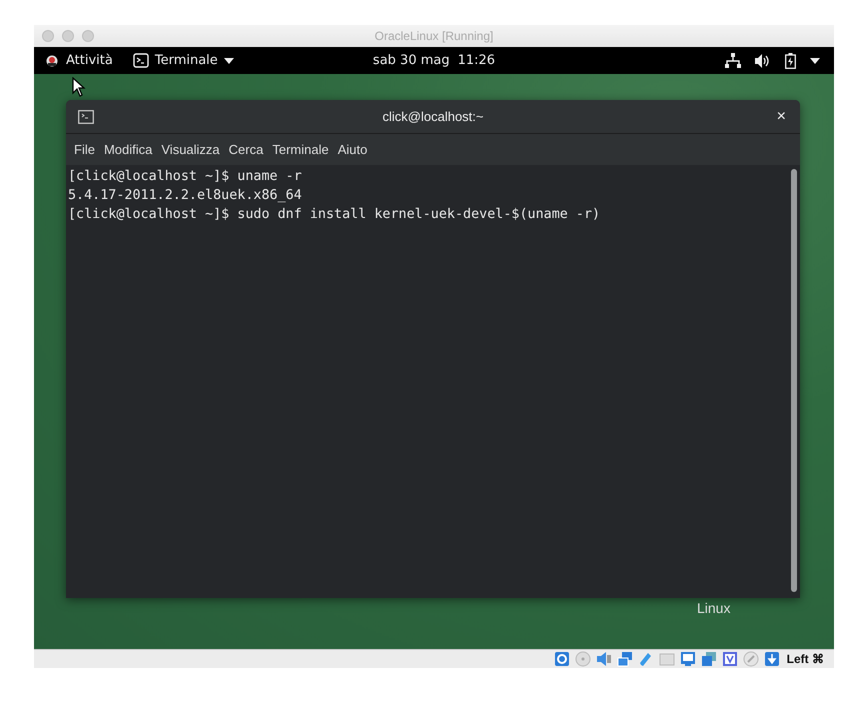 This screenshot has width=868, height=711. What do you see at coordinates (190, 149) in the screenshot?
I see `menu-item: Visualizza` at bounding box center [190, 149].